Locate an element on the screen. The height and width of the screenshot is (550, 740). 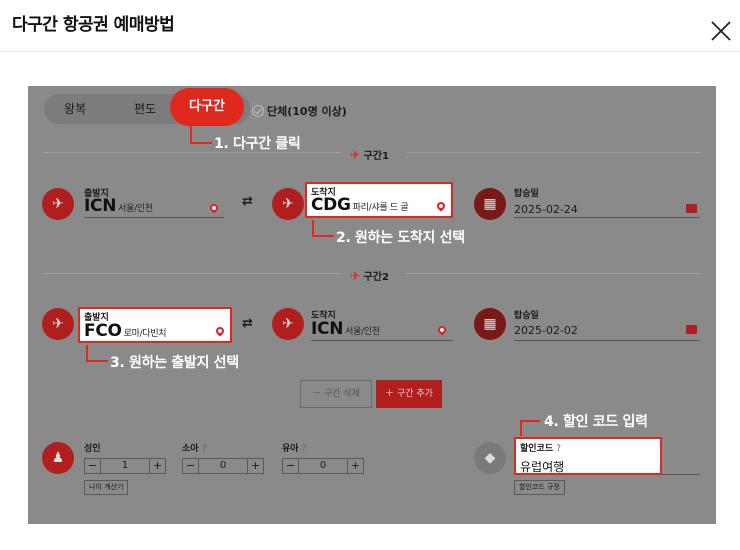
group-booking-label: 단체(10명 이상) is located at coordinates (307, 111).